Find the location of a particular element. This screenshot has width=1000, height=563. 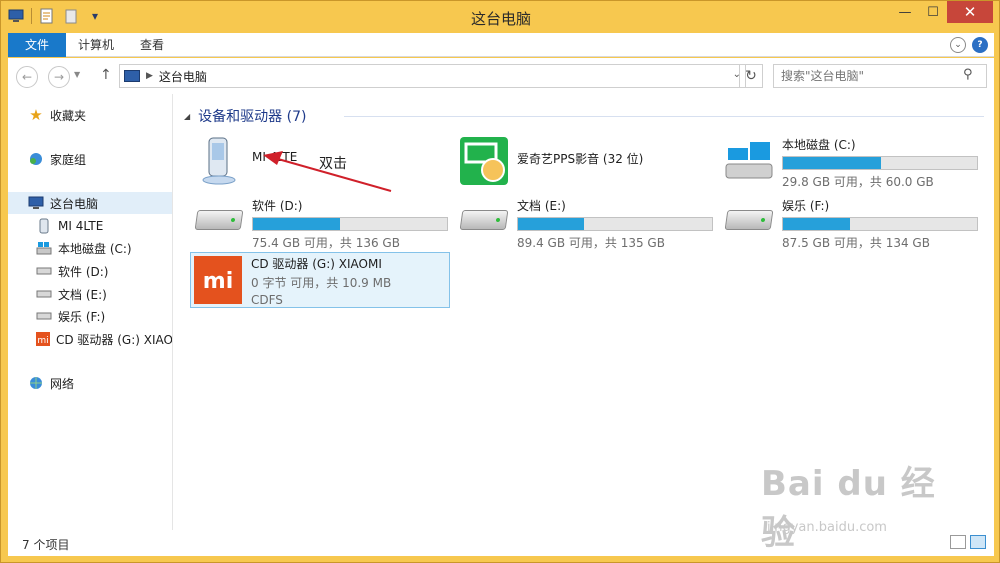

watermark-logo: Bai du 经验 is located at coordinates (848, 508).